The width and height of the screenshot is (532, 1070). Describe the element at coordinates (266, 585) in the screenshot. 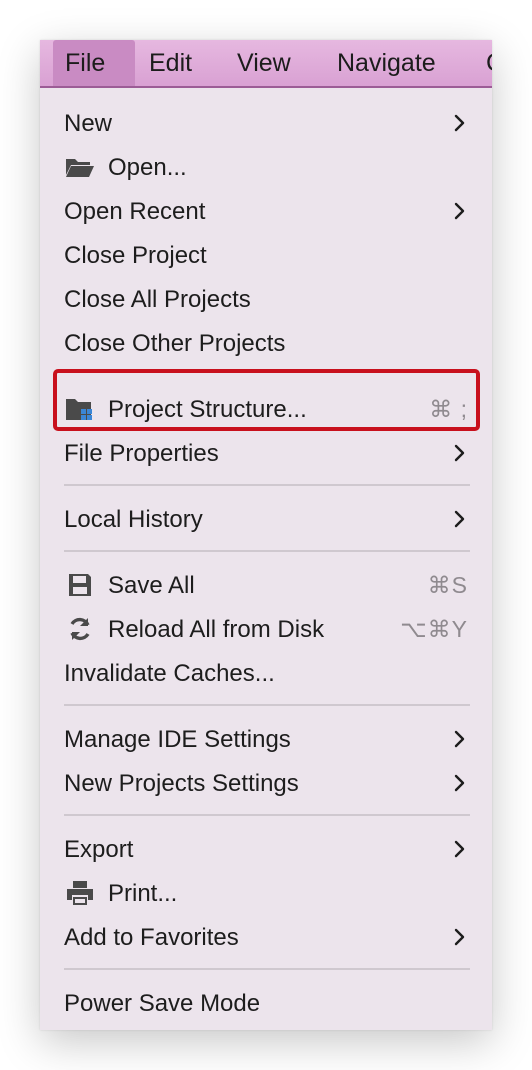

I see `menu-item-save-all: Save All ⌘S` at that location.